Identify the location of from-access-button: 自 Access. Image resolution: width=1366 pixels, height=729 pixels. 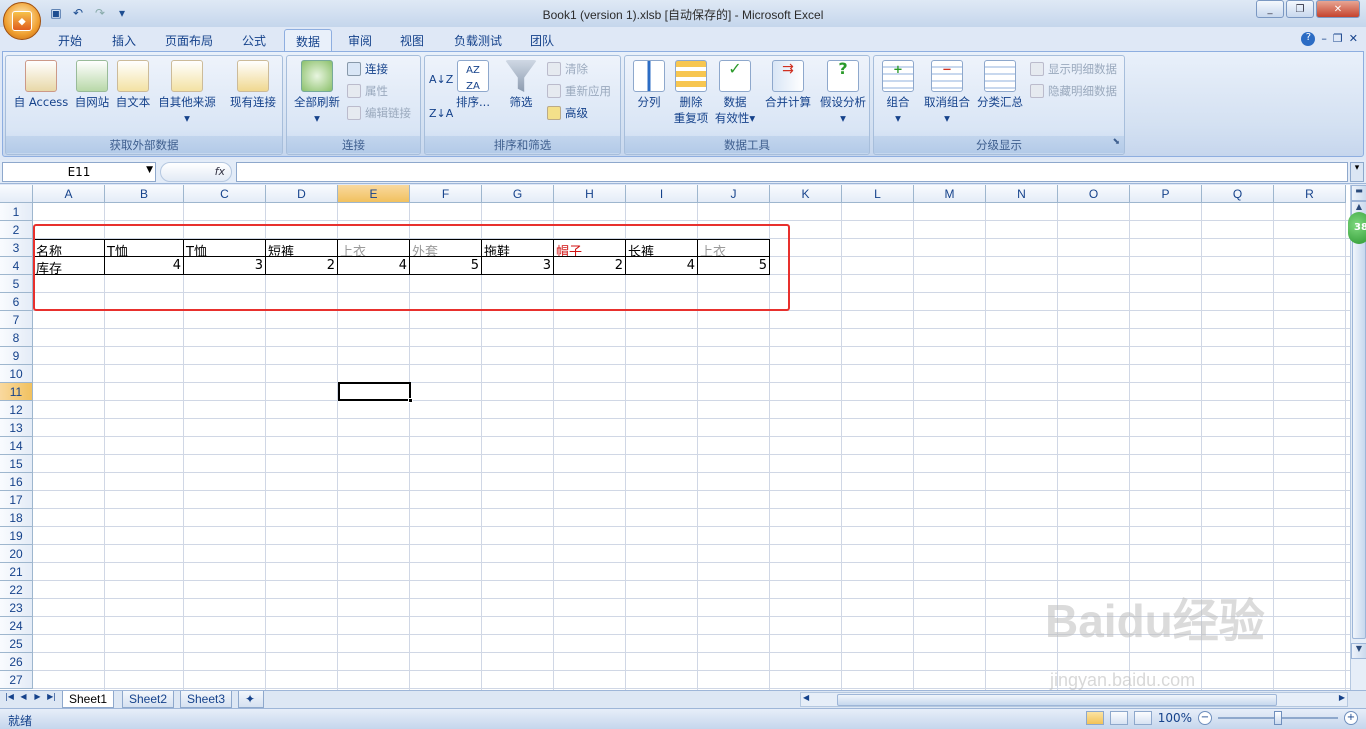
(41, 84).